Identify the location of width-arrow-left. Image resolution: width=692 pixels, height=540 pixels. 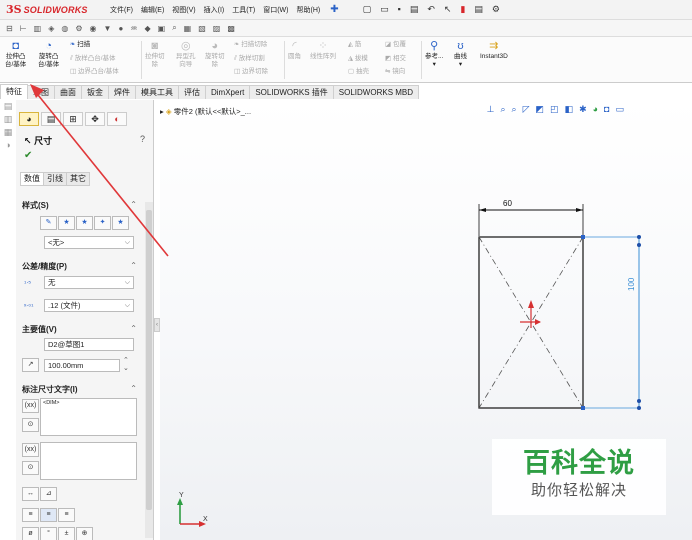
(482, 210).